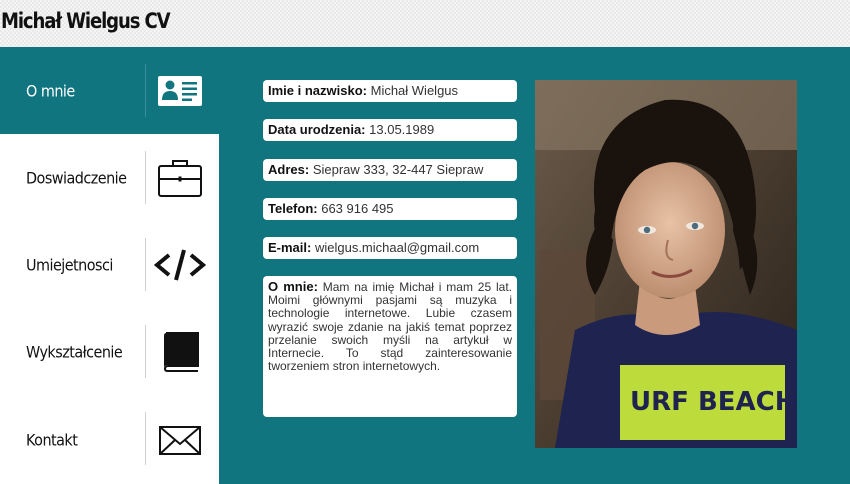  I want to click on nav-item-doswiadczenie: Doswiadczenie, so click(109, 177).